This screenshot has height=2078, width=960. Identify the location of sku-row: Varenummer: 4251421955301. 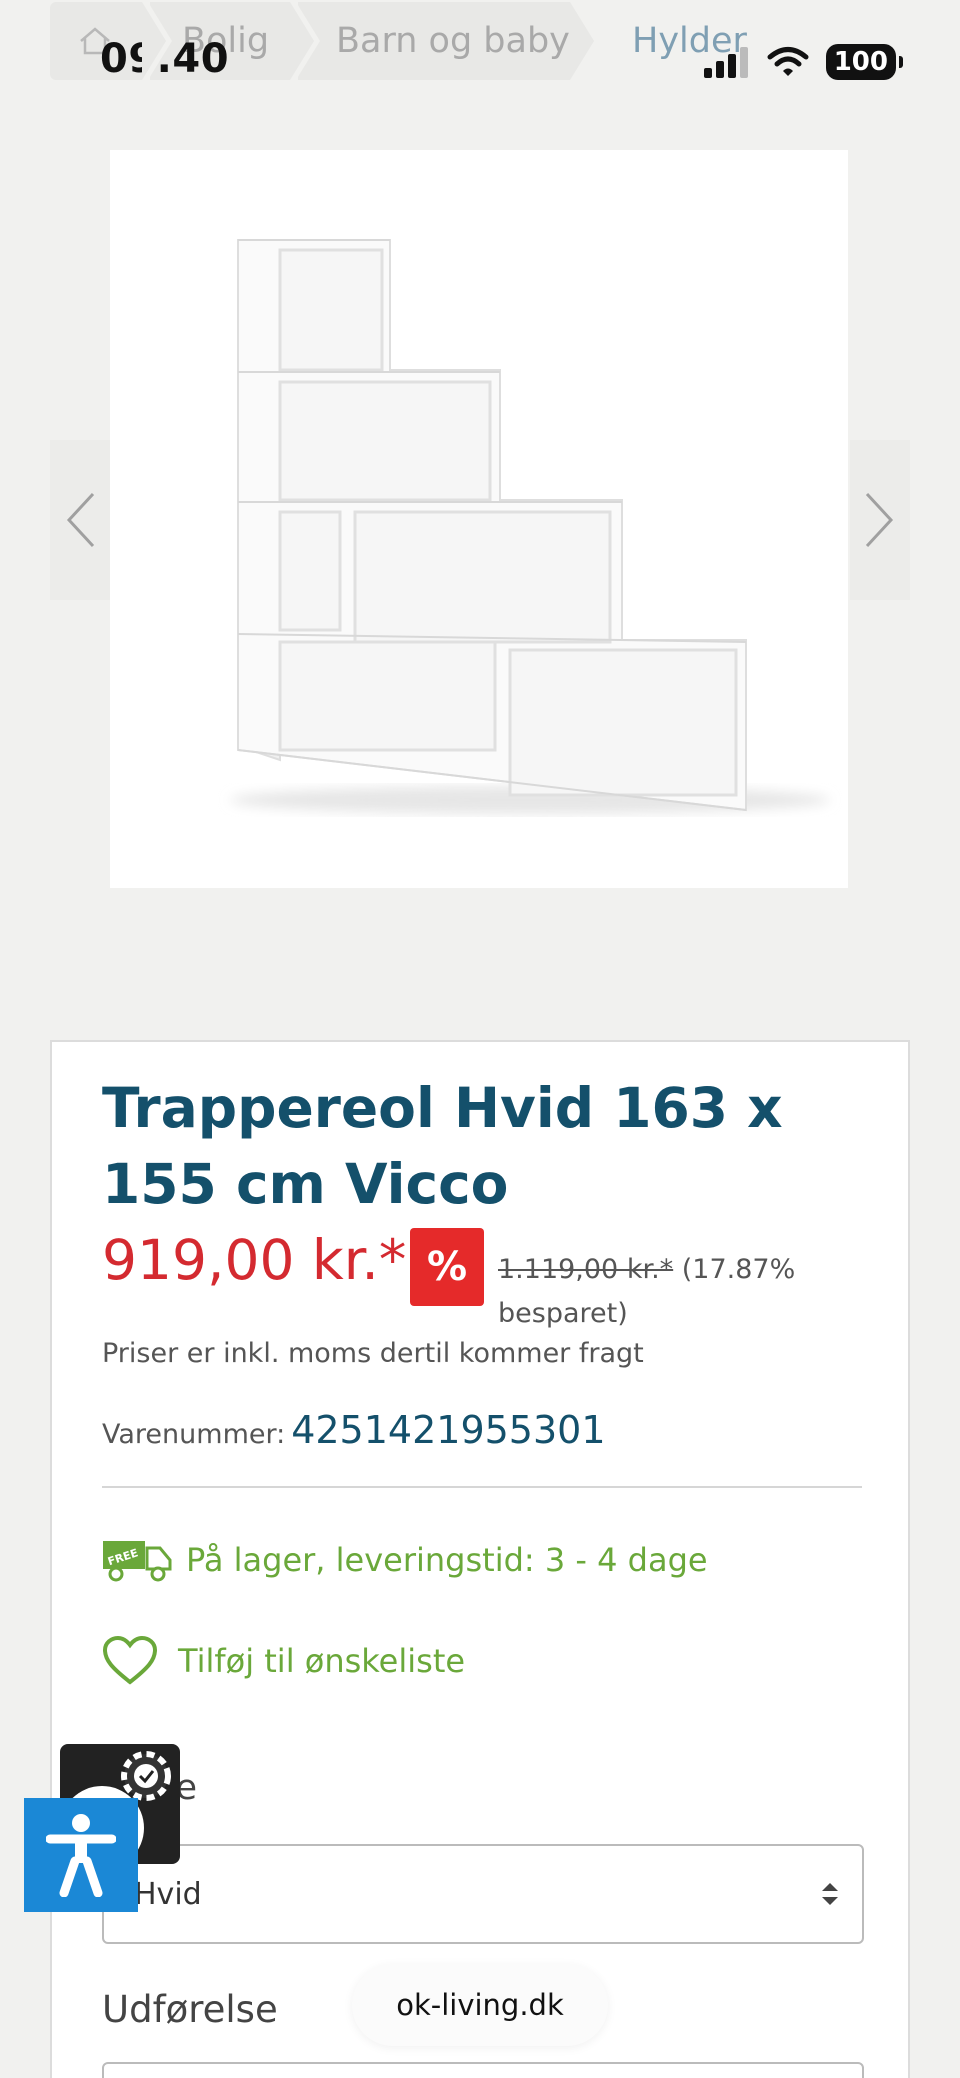
(354, 1430).